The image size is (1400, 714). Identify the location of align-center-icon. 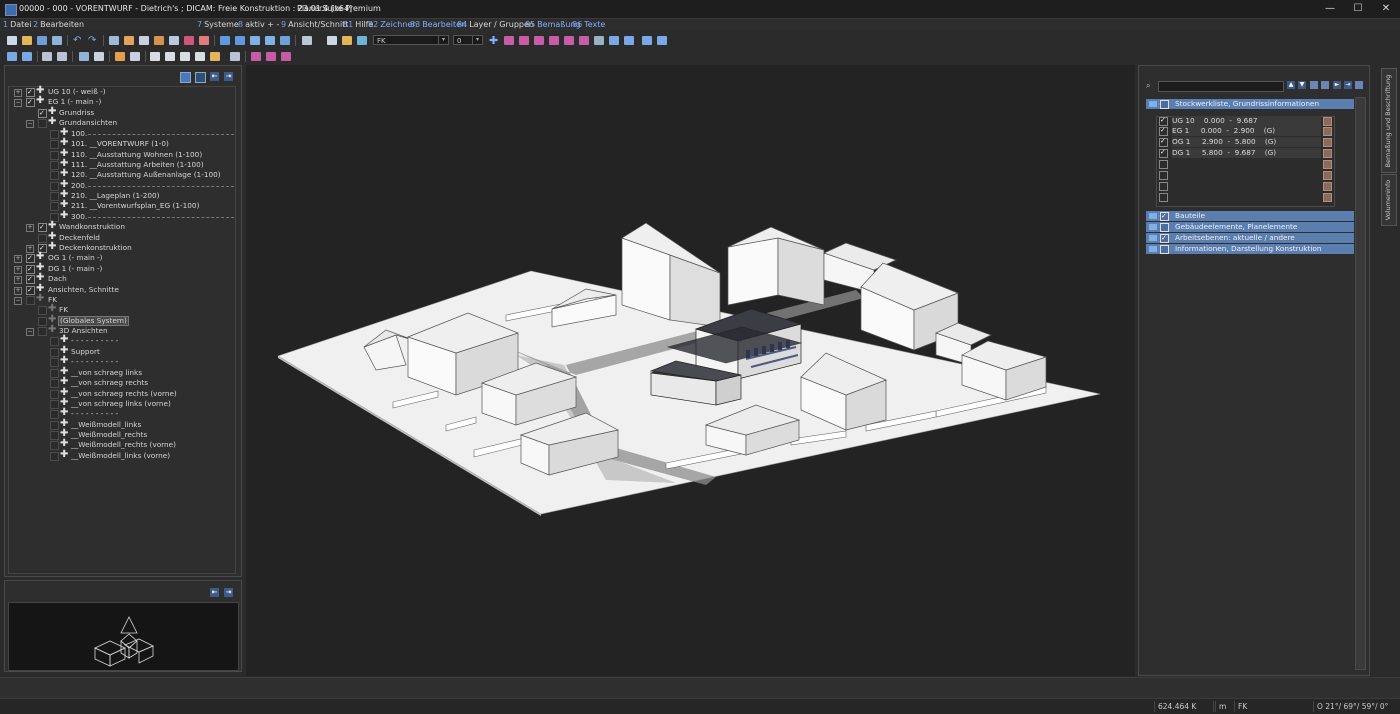
(524, 40).